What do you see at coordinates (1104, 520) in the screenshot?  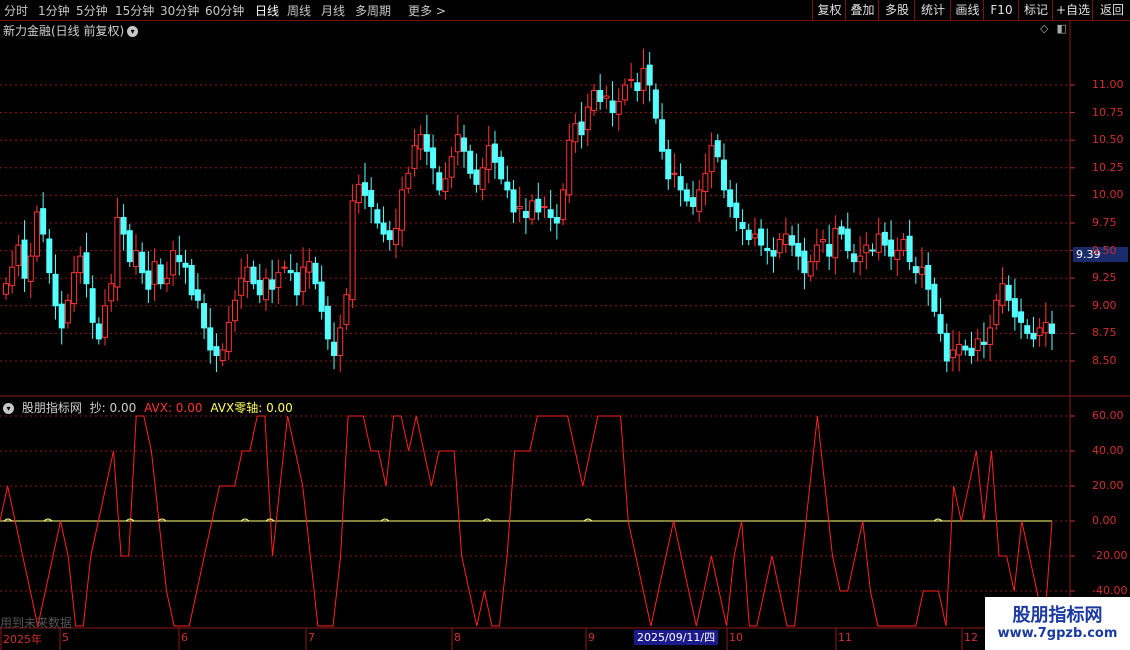 I see `indicator-tick-label: 0.00` at bounding box center [1104, 520].